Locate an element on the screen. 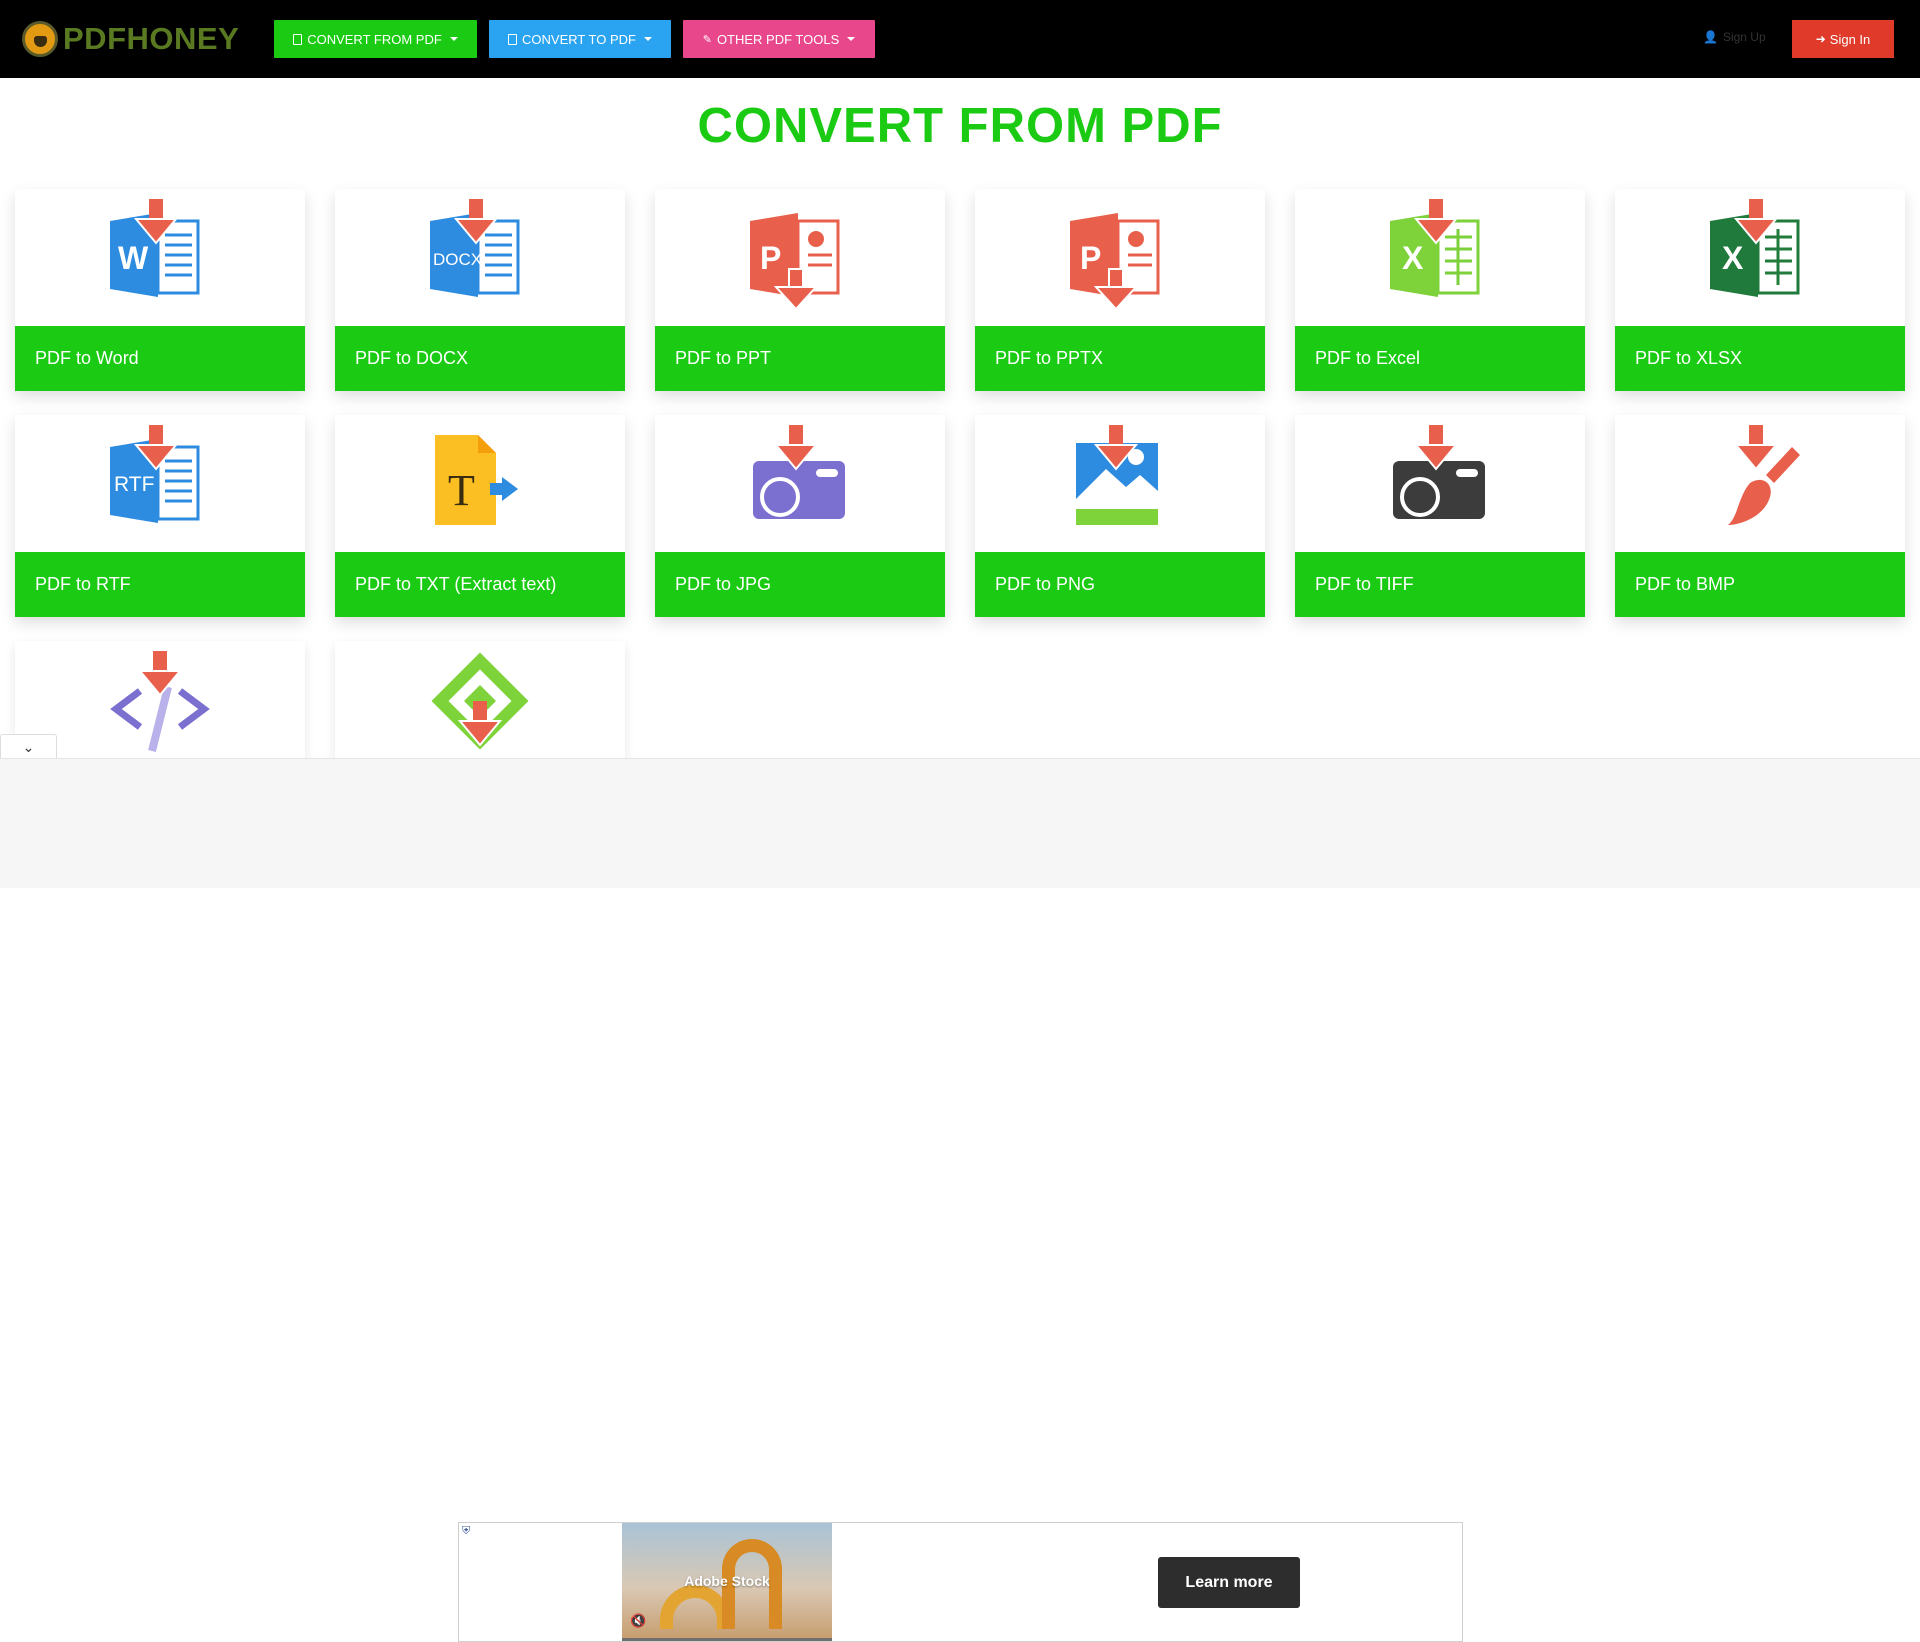  card-label: PDF to PPT is located at coordinates (800, 358).